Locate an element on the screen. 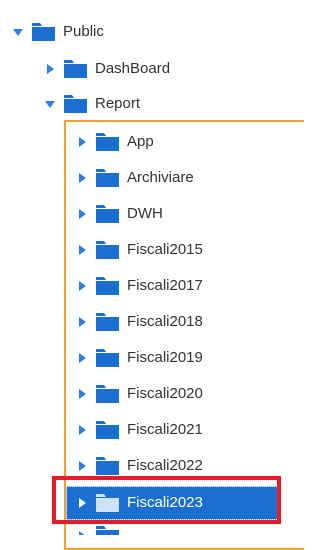 This screenshot has width=320, height=550. tree-node-label: Fiscali2021 is located at coordinates (165, 429).